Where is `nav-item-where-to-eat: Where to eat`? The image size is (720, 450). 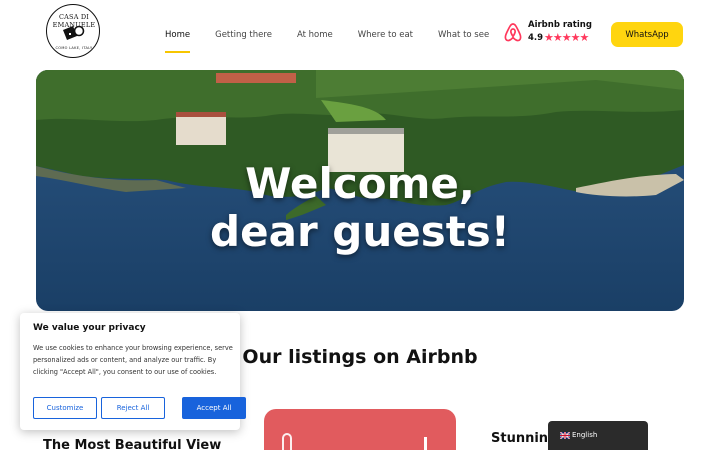
nav-item-where-to-eat: Where to eat is located at coordinates (385, 35).